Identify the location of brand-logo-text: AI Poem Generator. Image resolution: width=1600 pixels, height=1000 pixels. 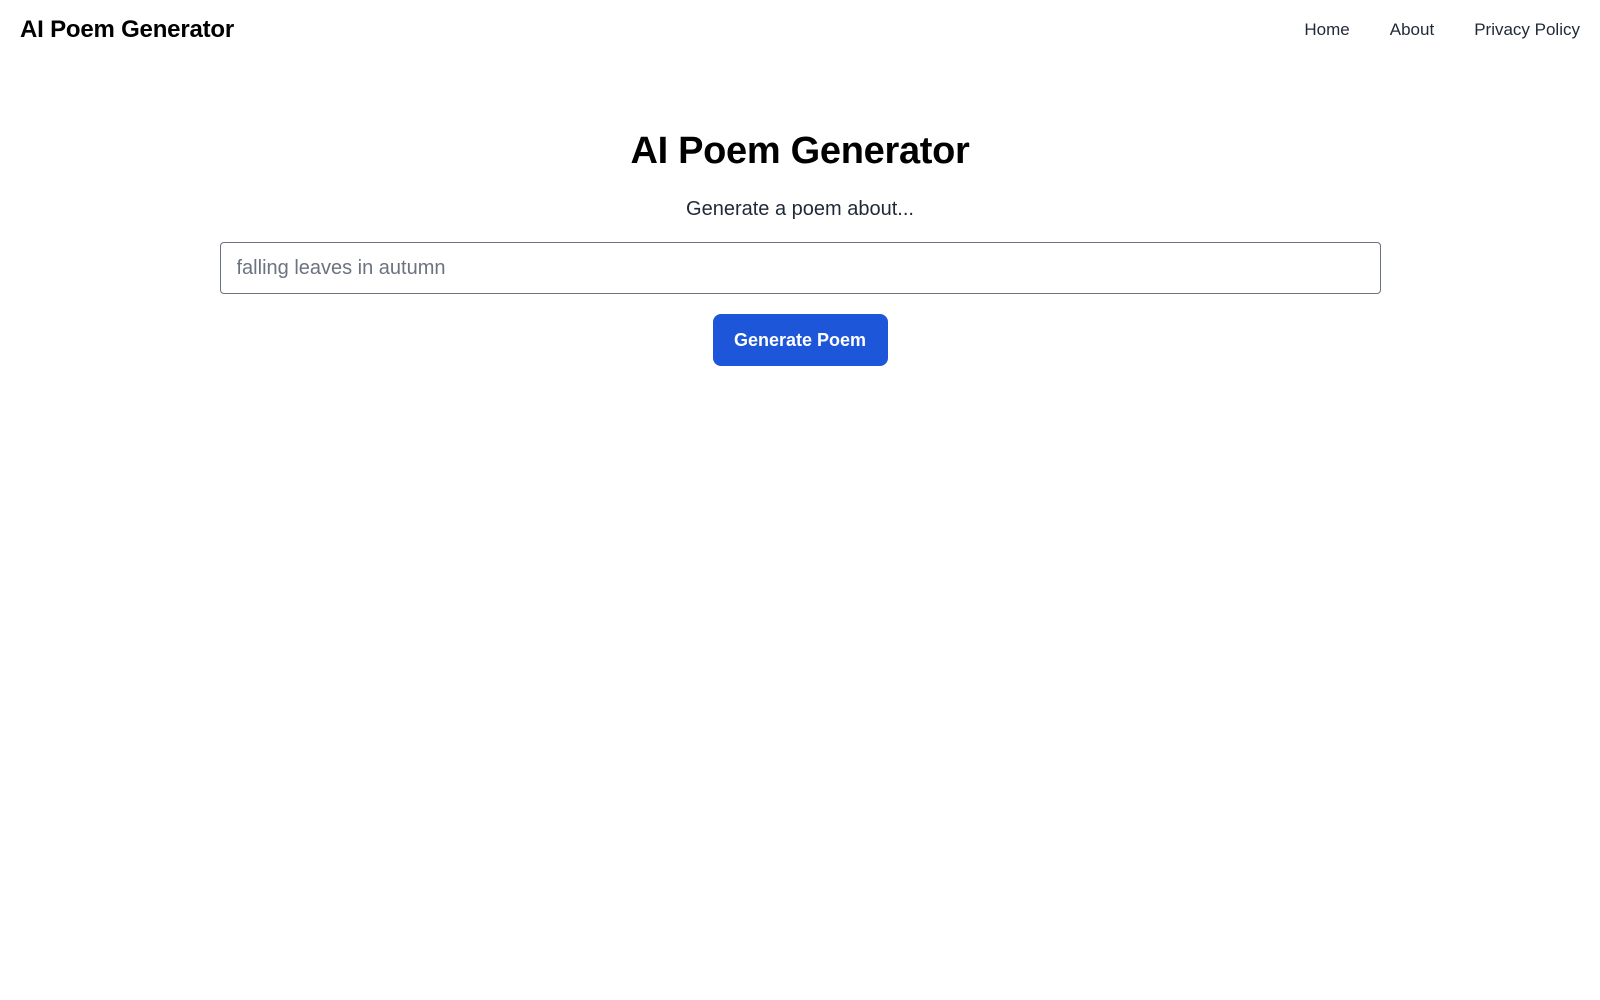
(127, 30).